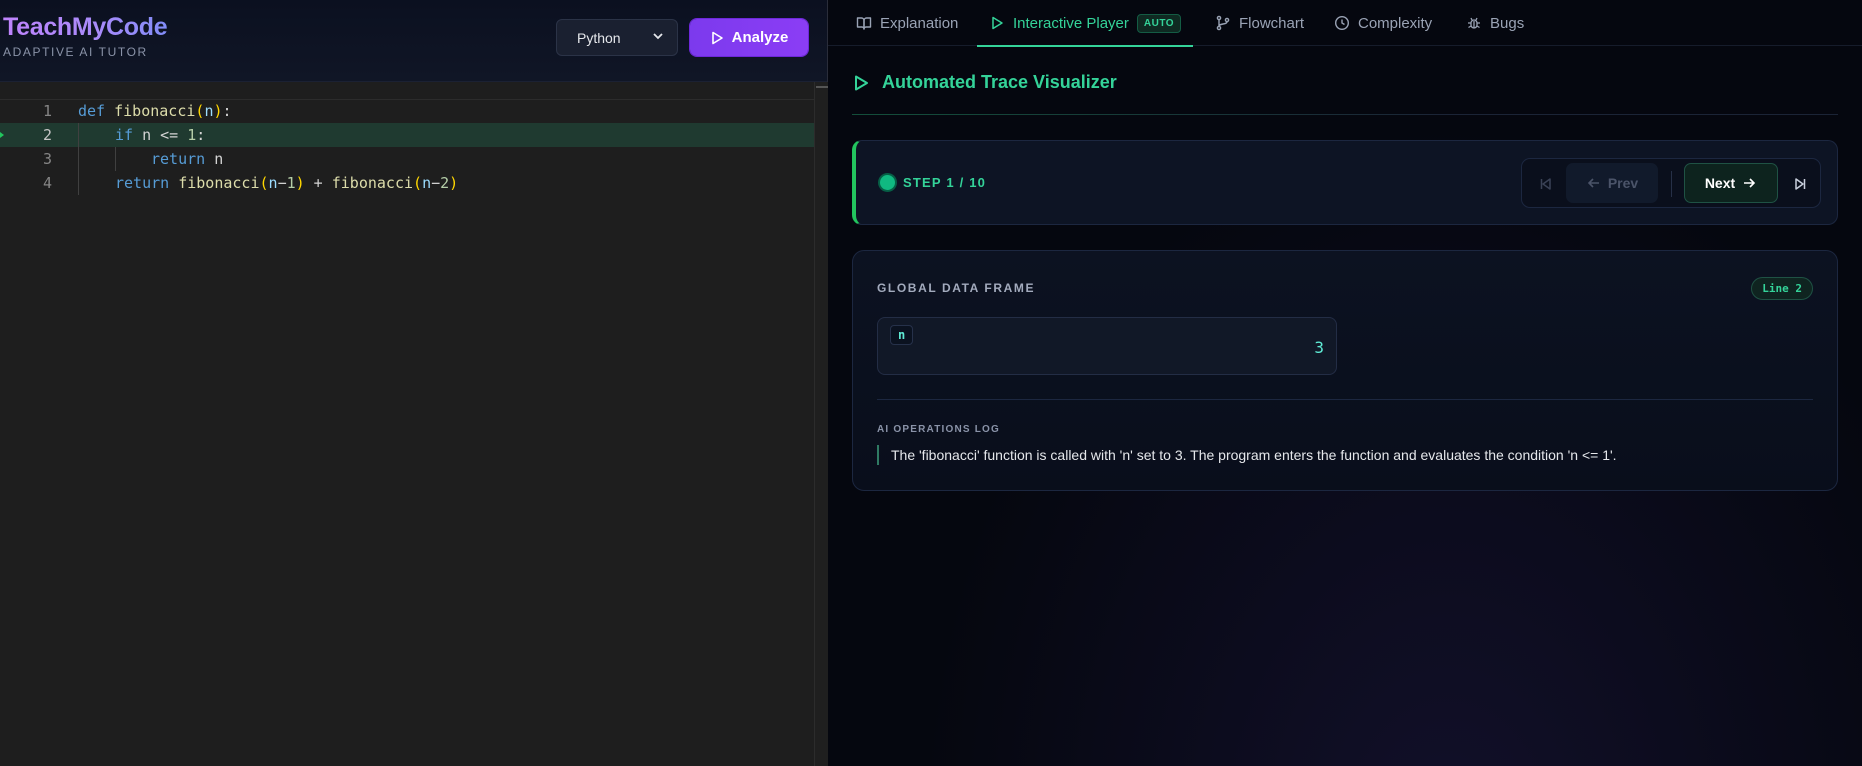  I want to click on variable-value: 3, so click(1319, 347).